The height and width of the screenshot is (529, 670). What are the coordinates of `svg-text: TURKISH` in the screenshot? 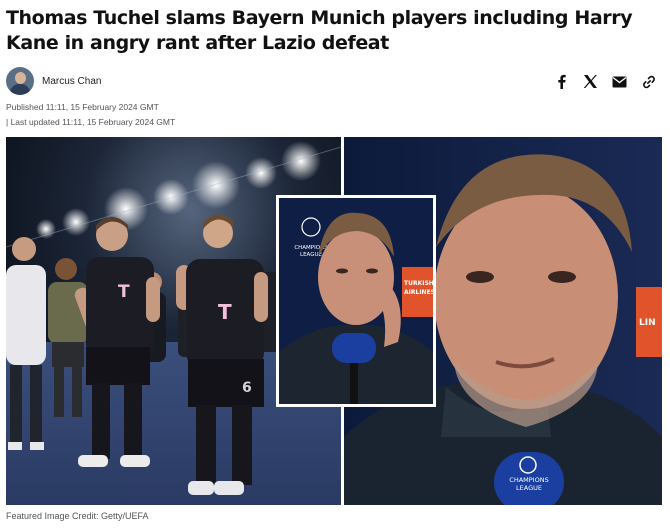 It's located at (419, 283).